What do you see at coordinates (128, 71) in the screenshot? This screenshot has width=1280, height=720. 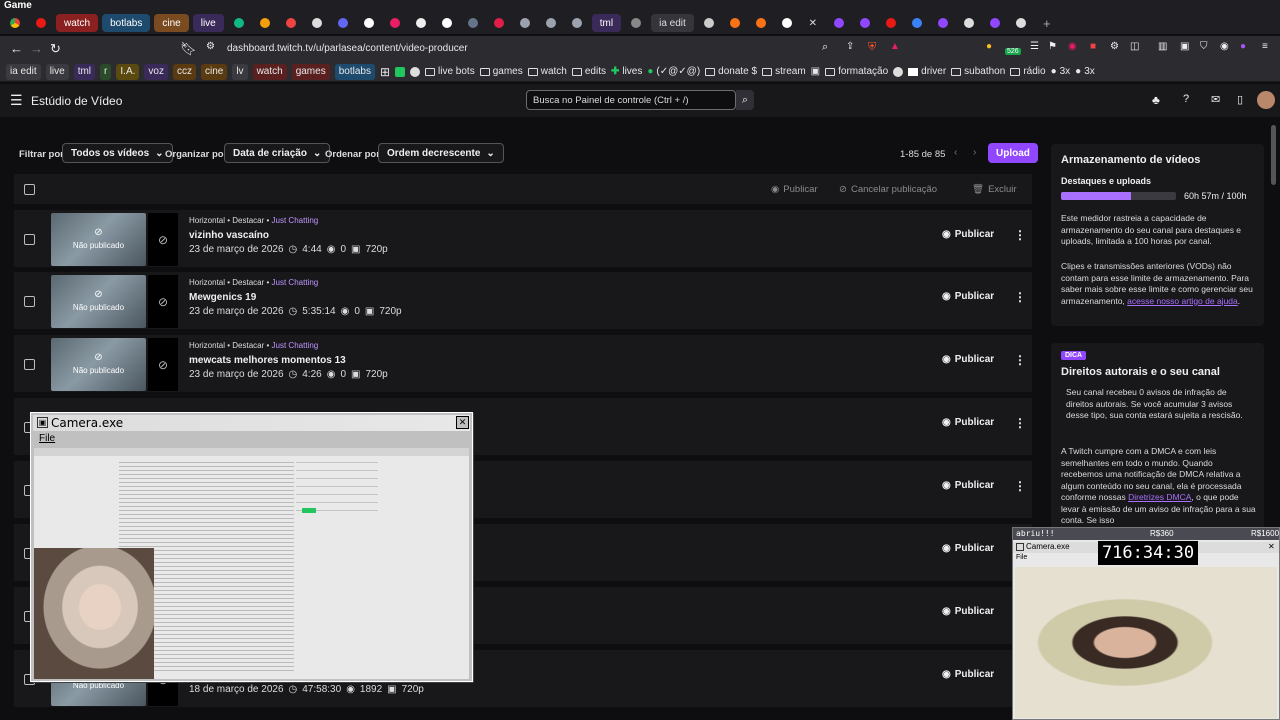 I see `bookmark-item: I.A.` at bounding box center [128, 71].